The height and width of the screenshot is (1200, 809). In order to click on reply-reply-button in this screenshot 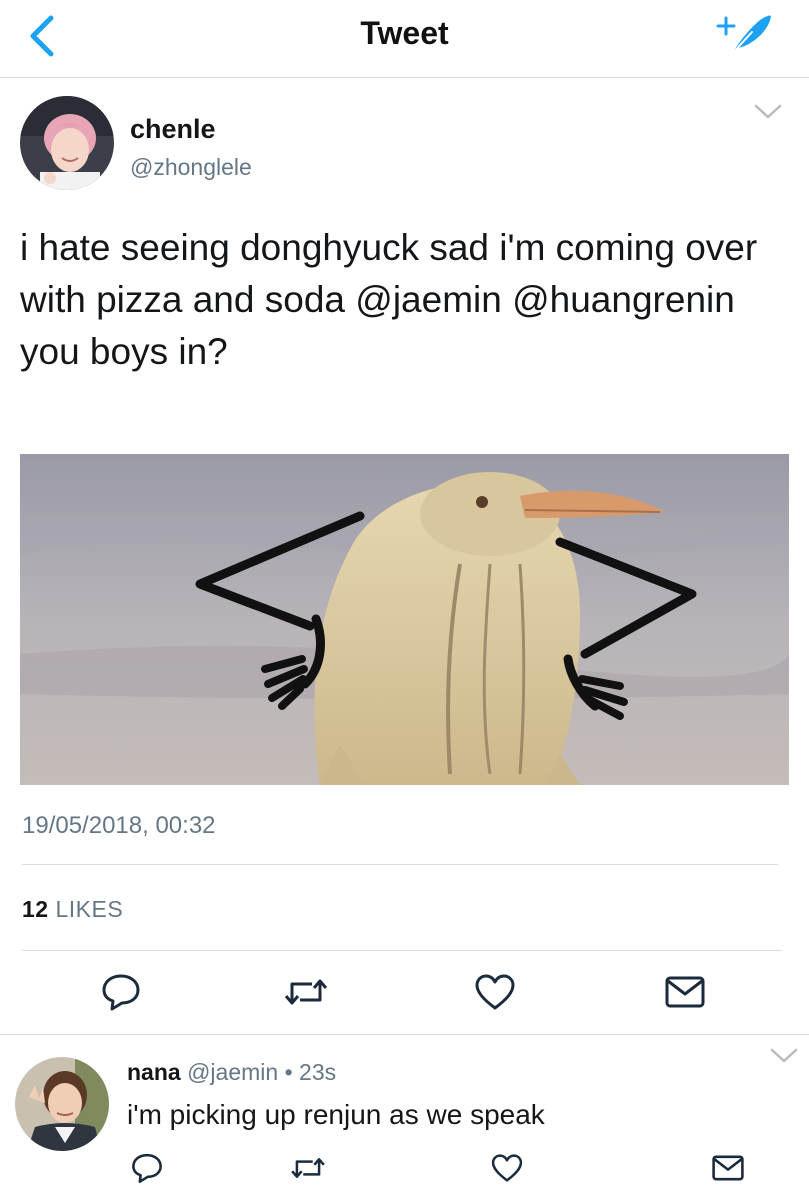, I will do `click(147, 1168)`.